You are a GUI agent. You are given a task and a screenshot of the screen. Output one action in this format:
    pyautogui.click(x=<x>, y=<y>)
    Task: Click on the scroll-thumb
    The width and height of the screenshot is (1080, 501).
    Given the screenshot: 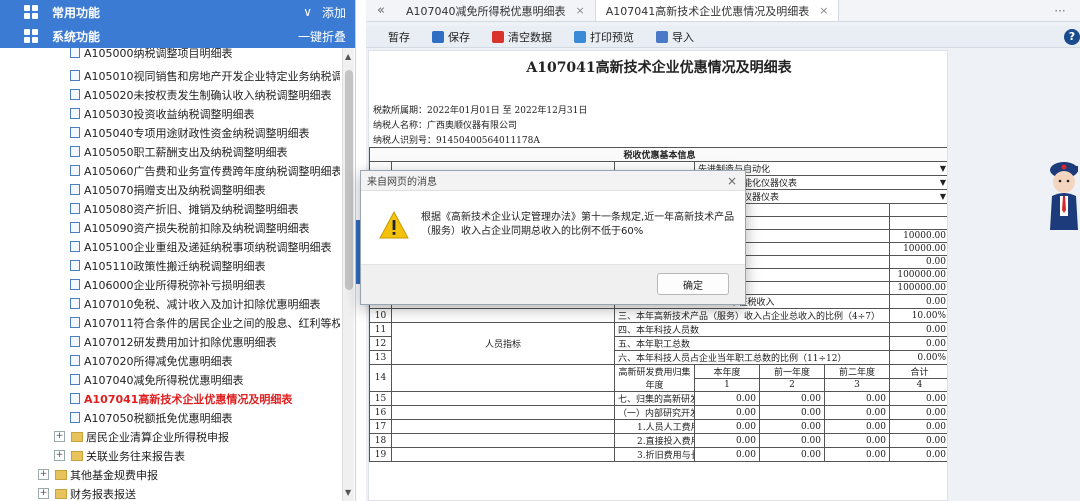 What is the action you would take?
    pyautogui.click(x=349, y=180)
    